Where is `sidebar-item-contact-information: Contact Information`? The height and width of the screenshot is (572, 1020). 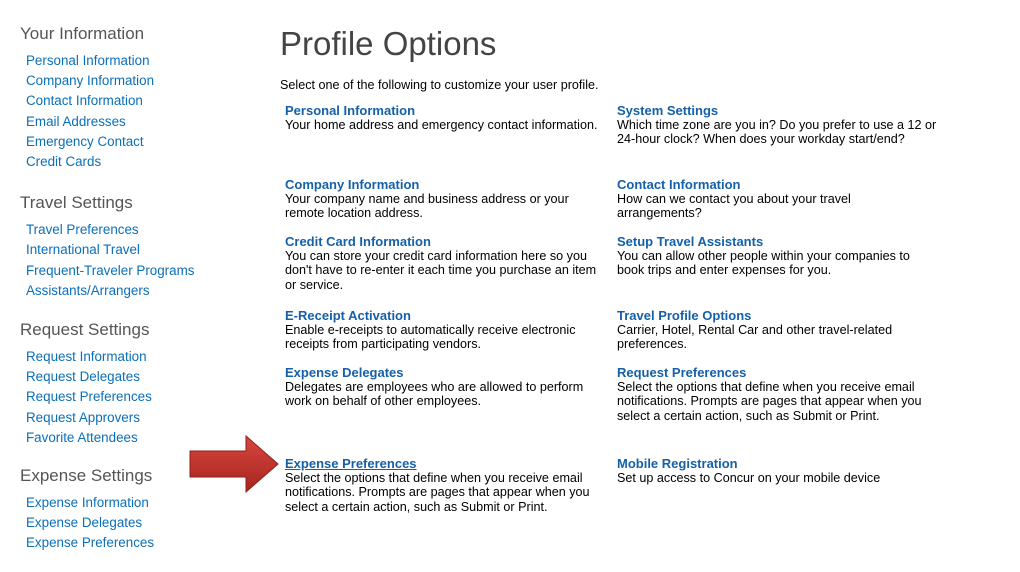 sidebar-item-contact-information: Contact Information is located at coordinates (135, 101).